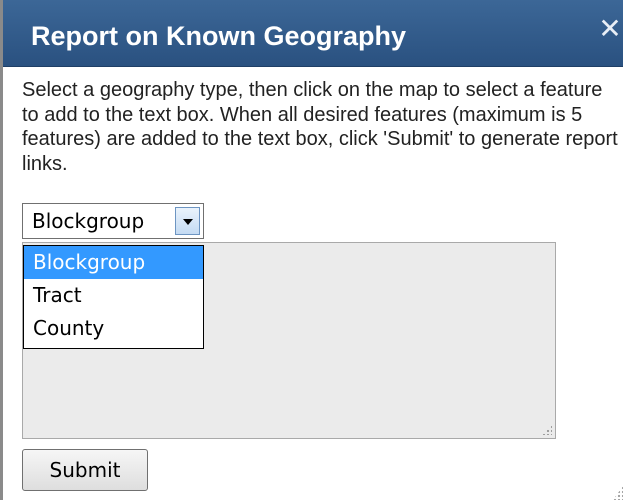  I want to click on close-icon: ✕, so click(610, 29).